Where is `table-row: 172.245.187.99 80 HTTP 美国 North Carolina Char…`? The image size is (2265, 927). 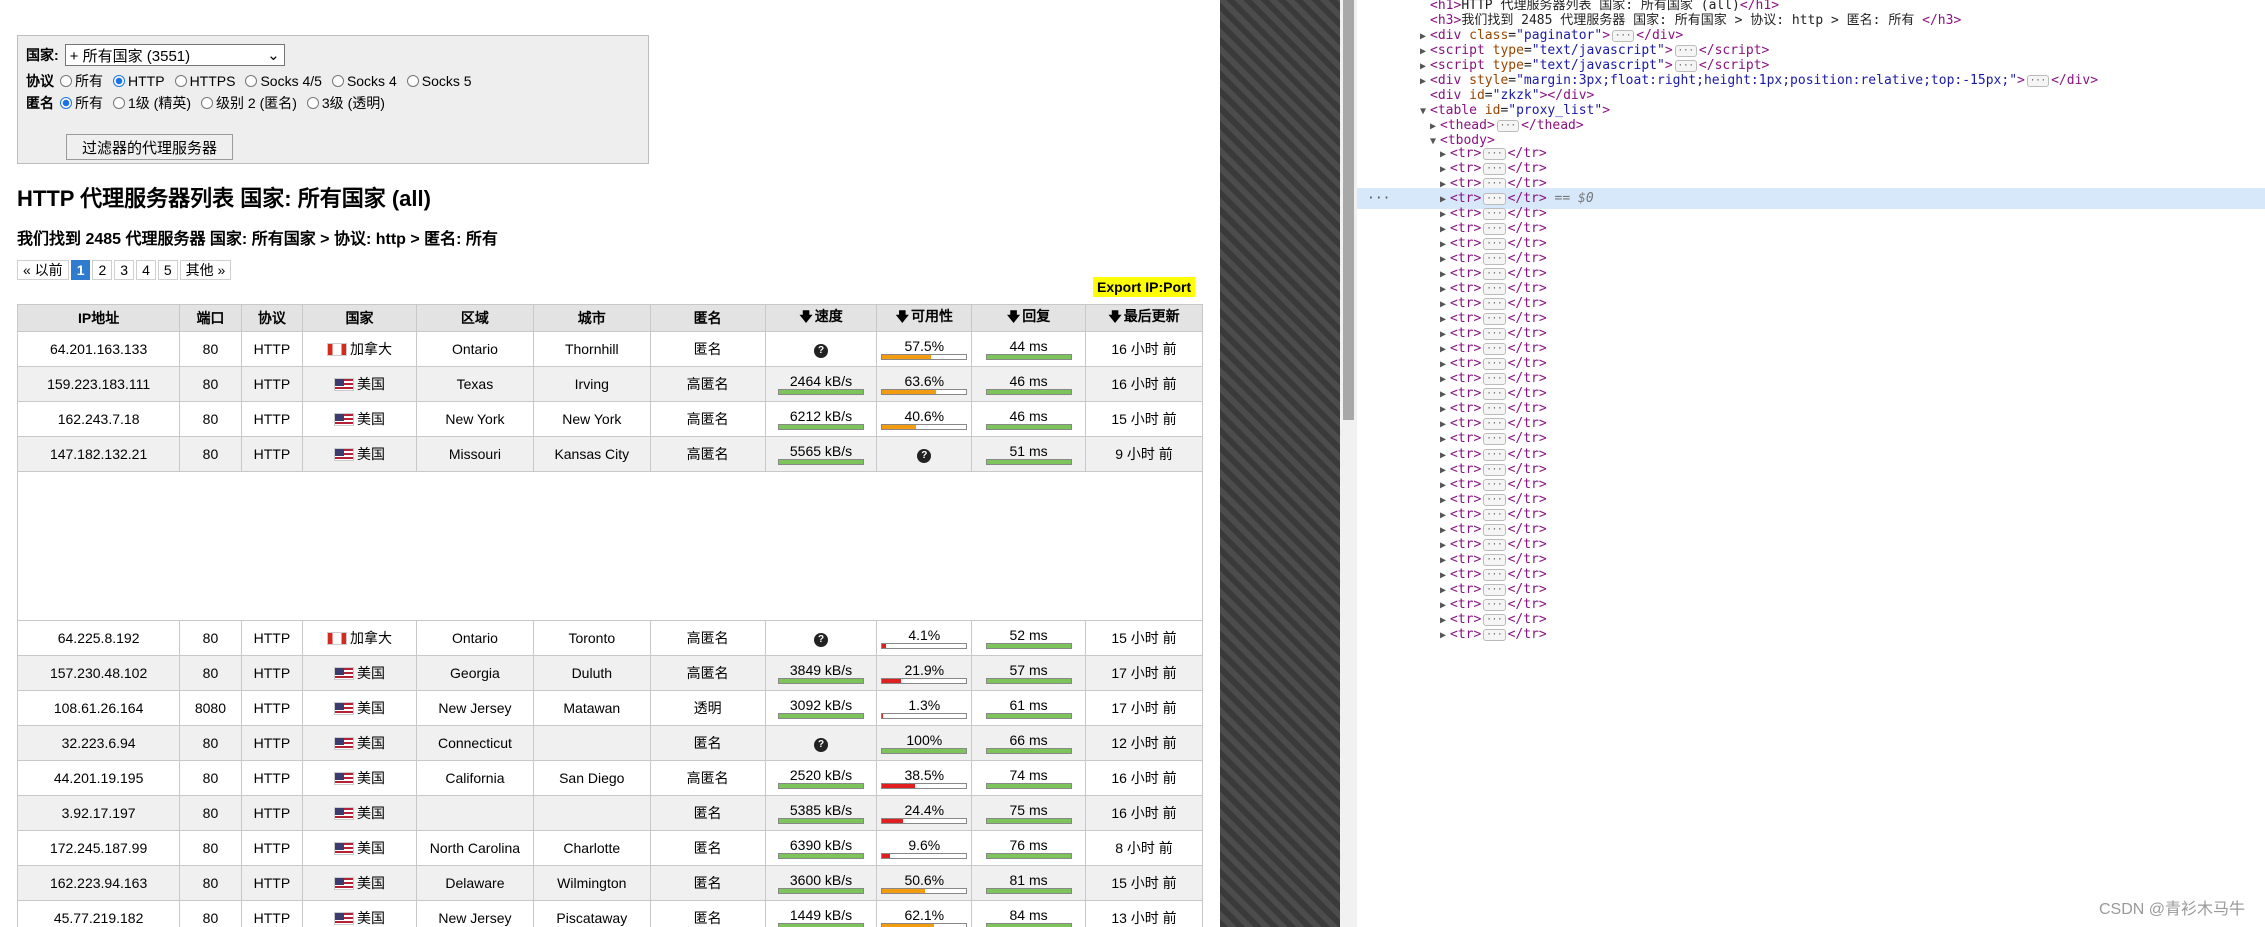
table-row: 172.245.187.99 80 HTTP 美国 North Carolina Char… is located at coordinates (609, 848).